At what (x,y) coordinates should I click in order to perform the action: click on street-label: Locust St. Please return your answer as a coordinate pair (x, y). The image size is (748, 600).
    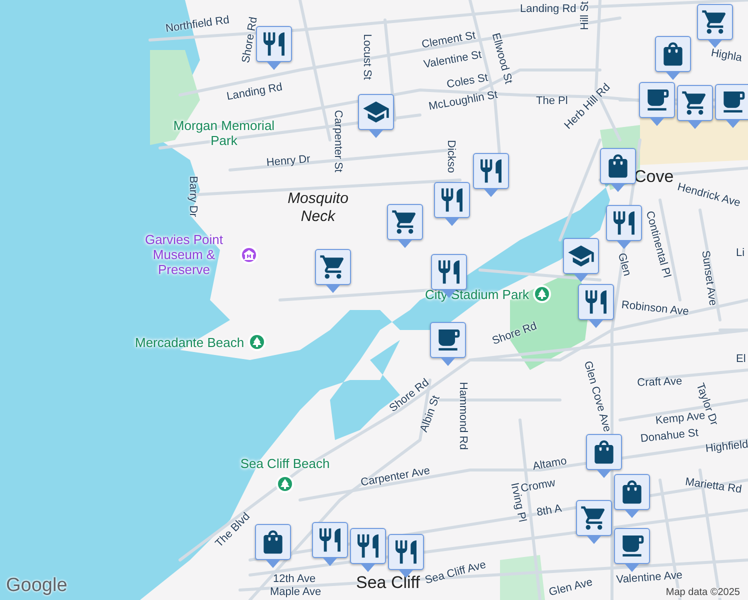
    Looking at the image, I should click on (366, 57).